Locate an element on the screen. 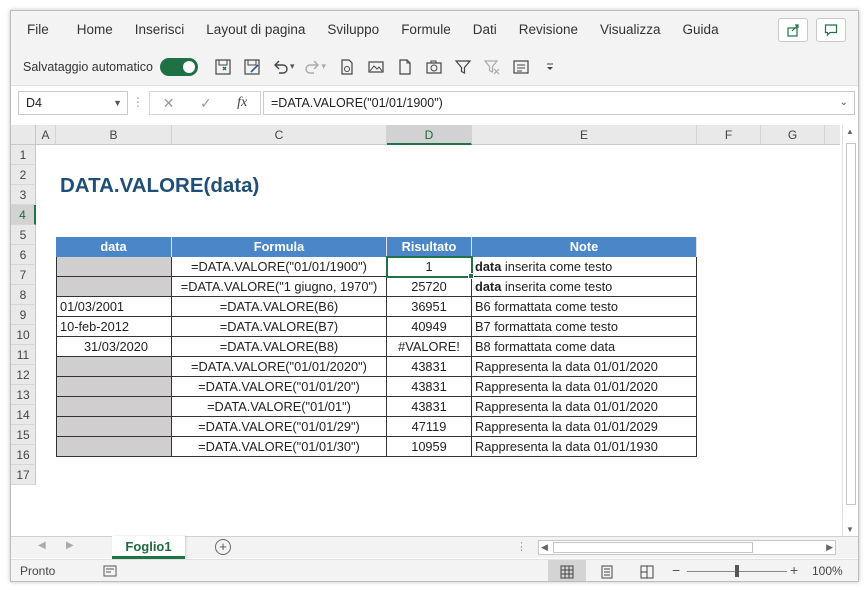  sheet-title: DATA.VALORE(data) is located at coordinates (159, 186).